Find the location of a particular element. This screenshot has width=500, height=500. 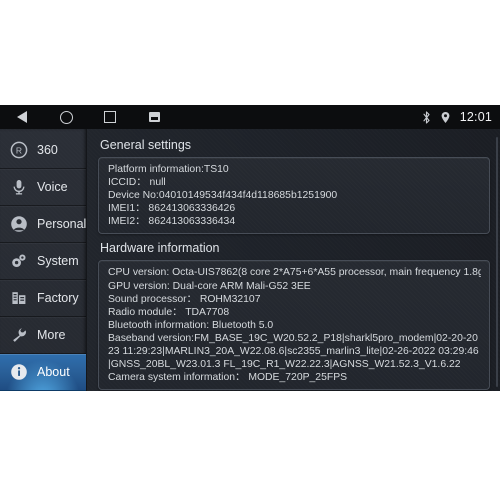

svg-text: R is located at coordinates (19, 150).